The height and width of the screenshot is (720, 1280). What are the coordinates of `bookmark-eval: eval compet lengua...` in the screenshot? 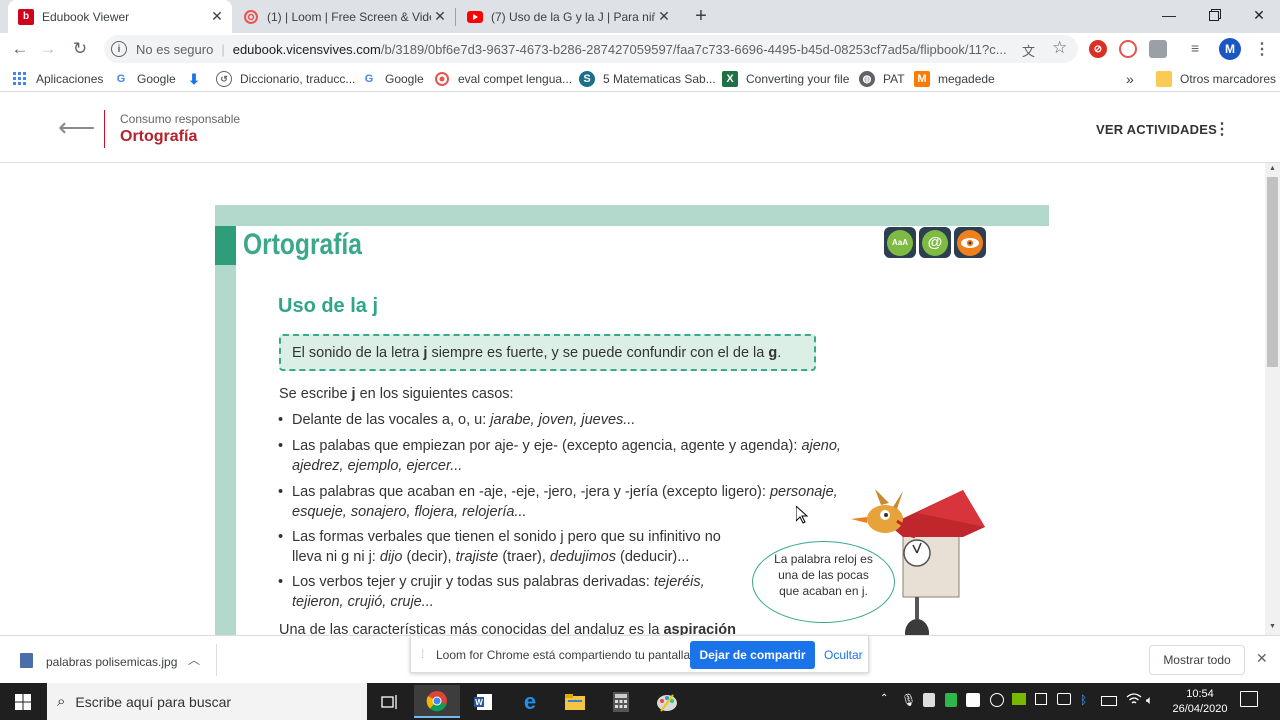 It's located at (503, 79).